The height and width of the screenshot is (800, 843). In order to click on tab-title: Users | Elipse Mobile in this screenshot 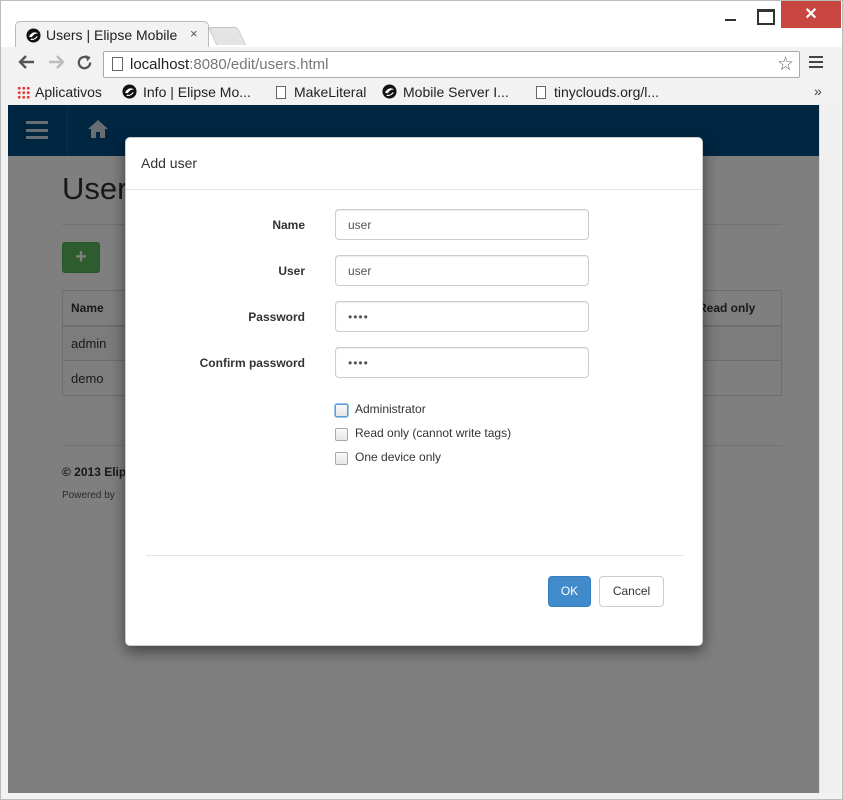, I will do `click(112, 35)`.